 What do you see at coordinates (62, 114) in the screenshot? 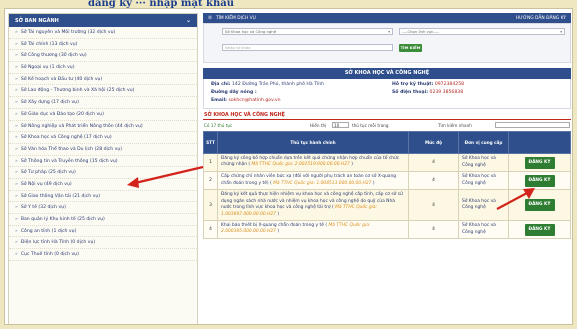
I see `sidebar-item-label: Sở Giáo dục và Đào tạo (20 dịch vụ)` at bounding box center [62, 114].